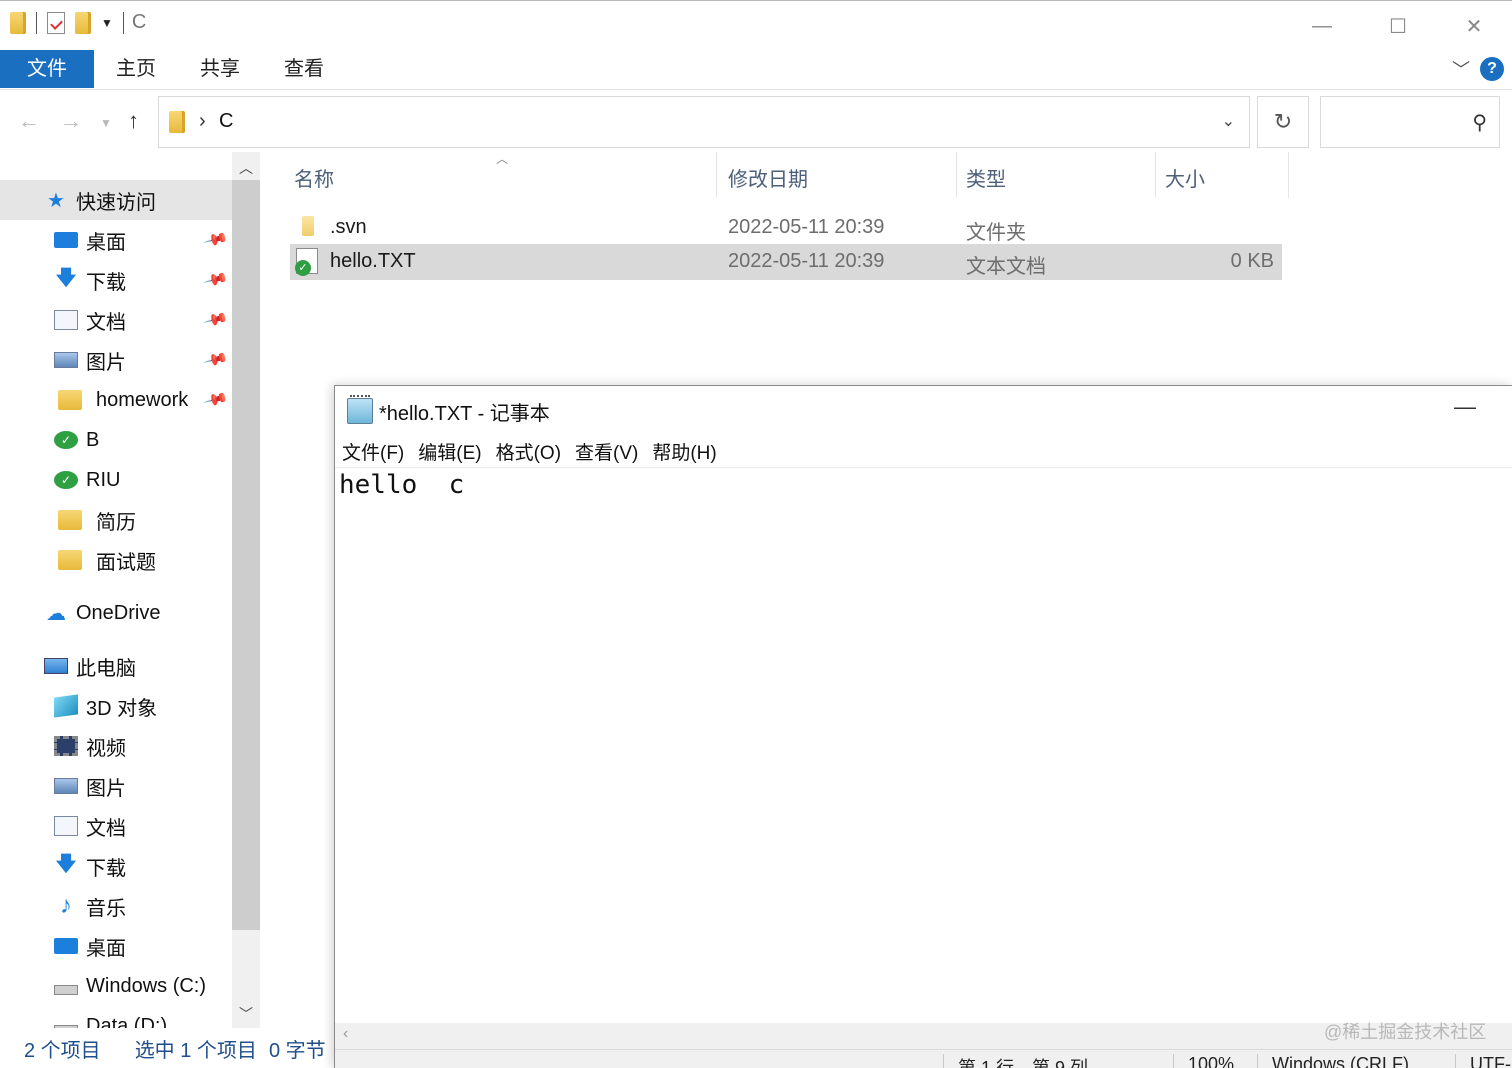 Image resolution: width=1512 pixels, height=1068 pixels. I want to click on search-input: ⚲, so click(1410, 122).